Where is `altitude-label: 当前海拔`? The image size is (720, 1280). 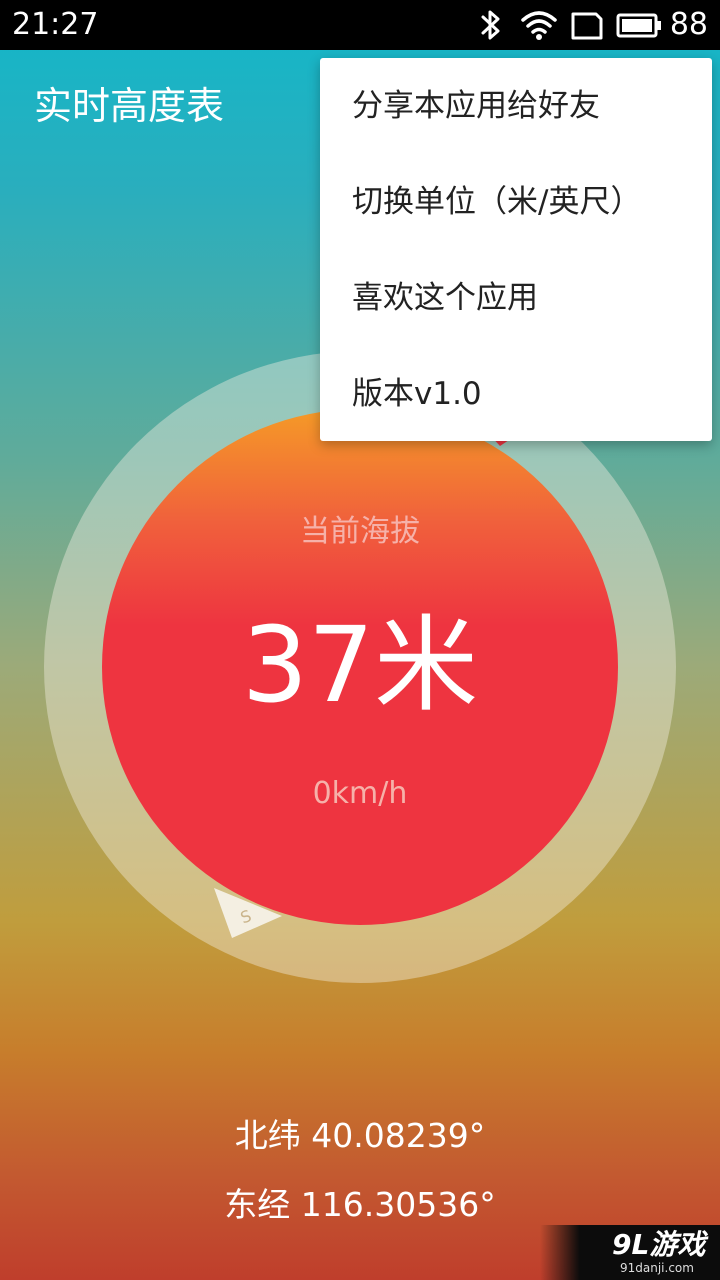
altitude-label: 当前海拔 is located at coordinates (360, 531).